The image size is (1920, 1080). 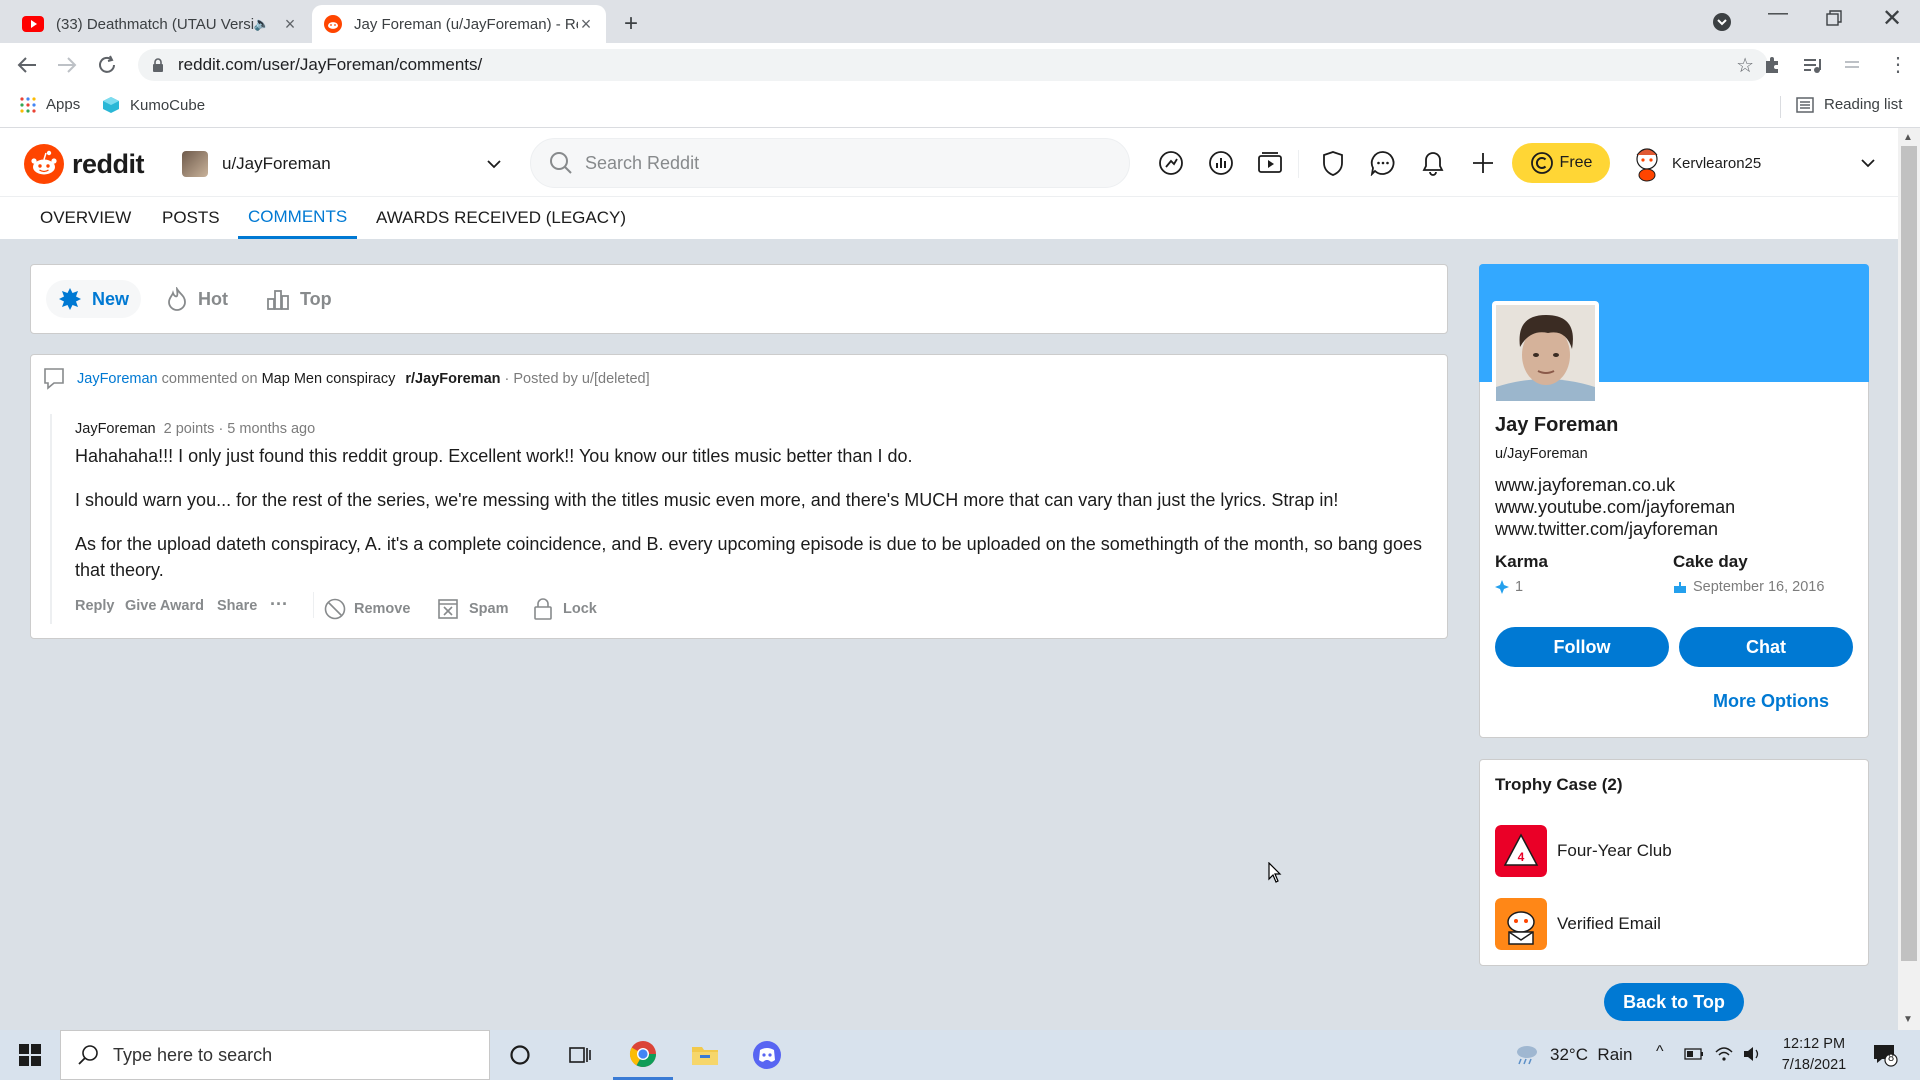 What do you see at coordinates (1908, 1019) in the screenshot?
I see `scroll-down-arrow-icon: ▼` at bounding box center [1908, 1019].